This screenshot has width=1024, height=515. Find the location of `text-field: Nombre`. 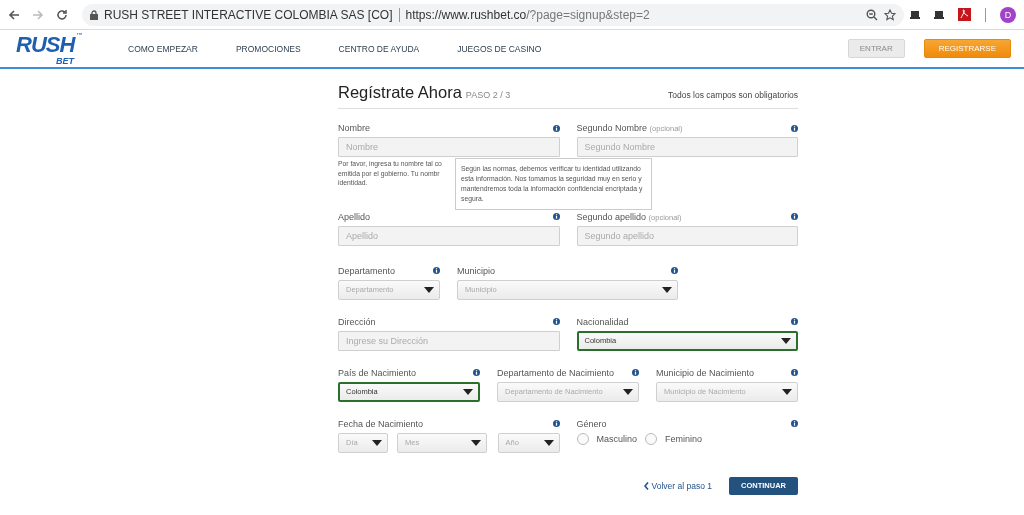

text-field: Nombre is located at coordinates (449, 147).